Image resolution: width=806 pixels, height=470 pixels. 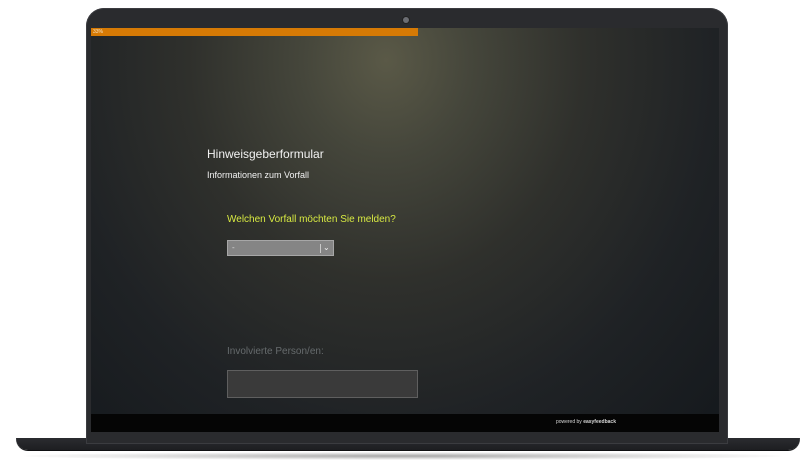 I want to click on progress-fill, so click(x=254, y=32).